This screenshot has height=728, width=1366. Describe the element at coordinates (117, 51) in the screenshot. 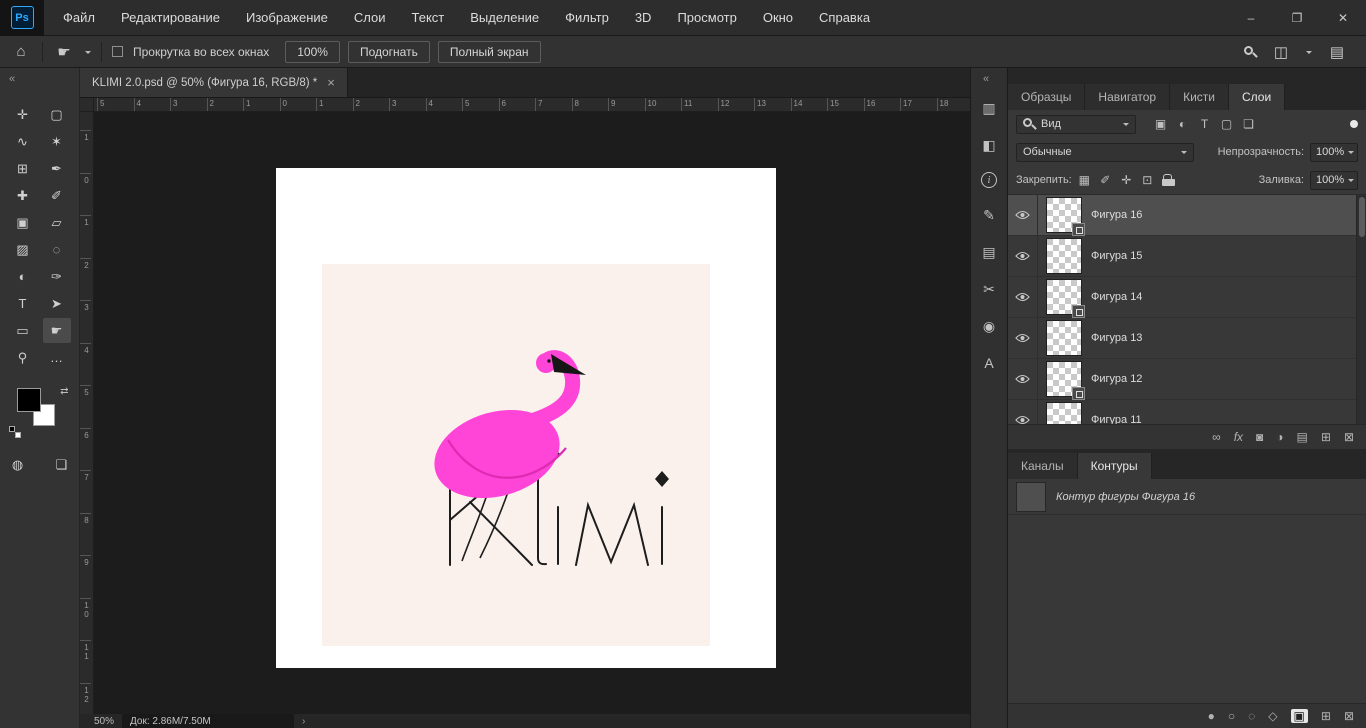

I see `scroll-all-windows-checkbox` at that location.